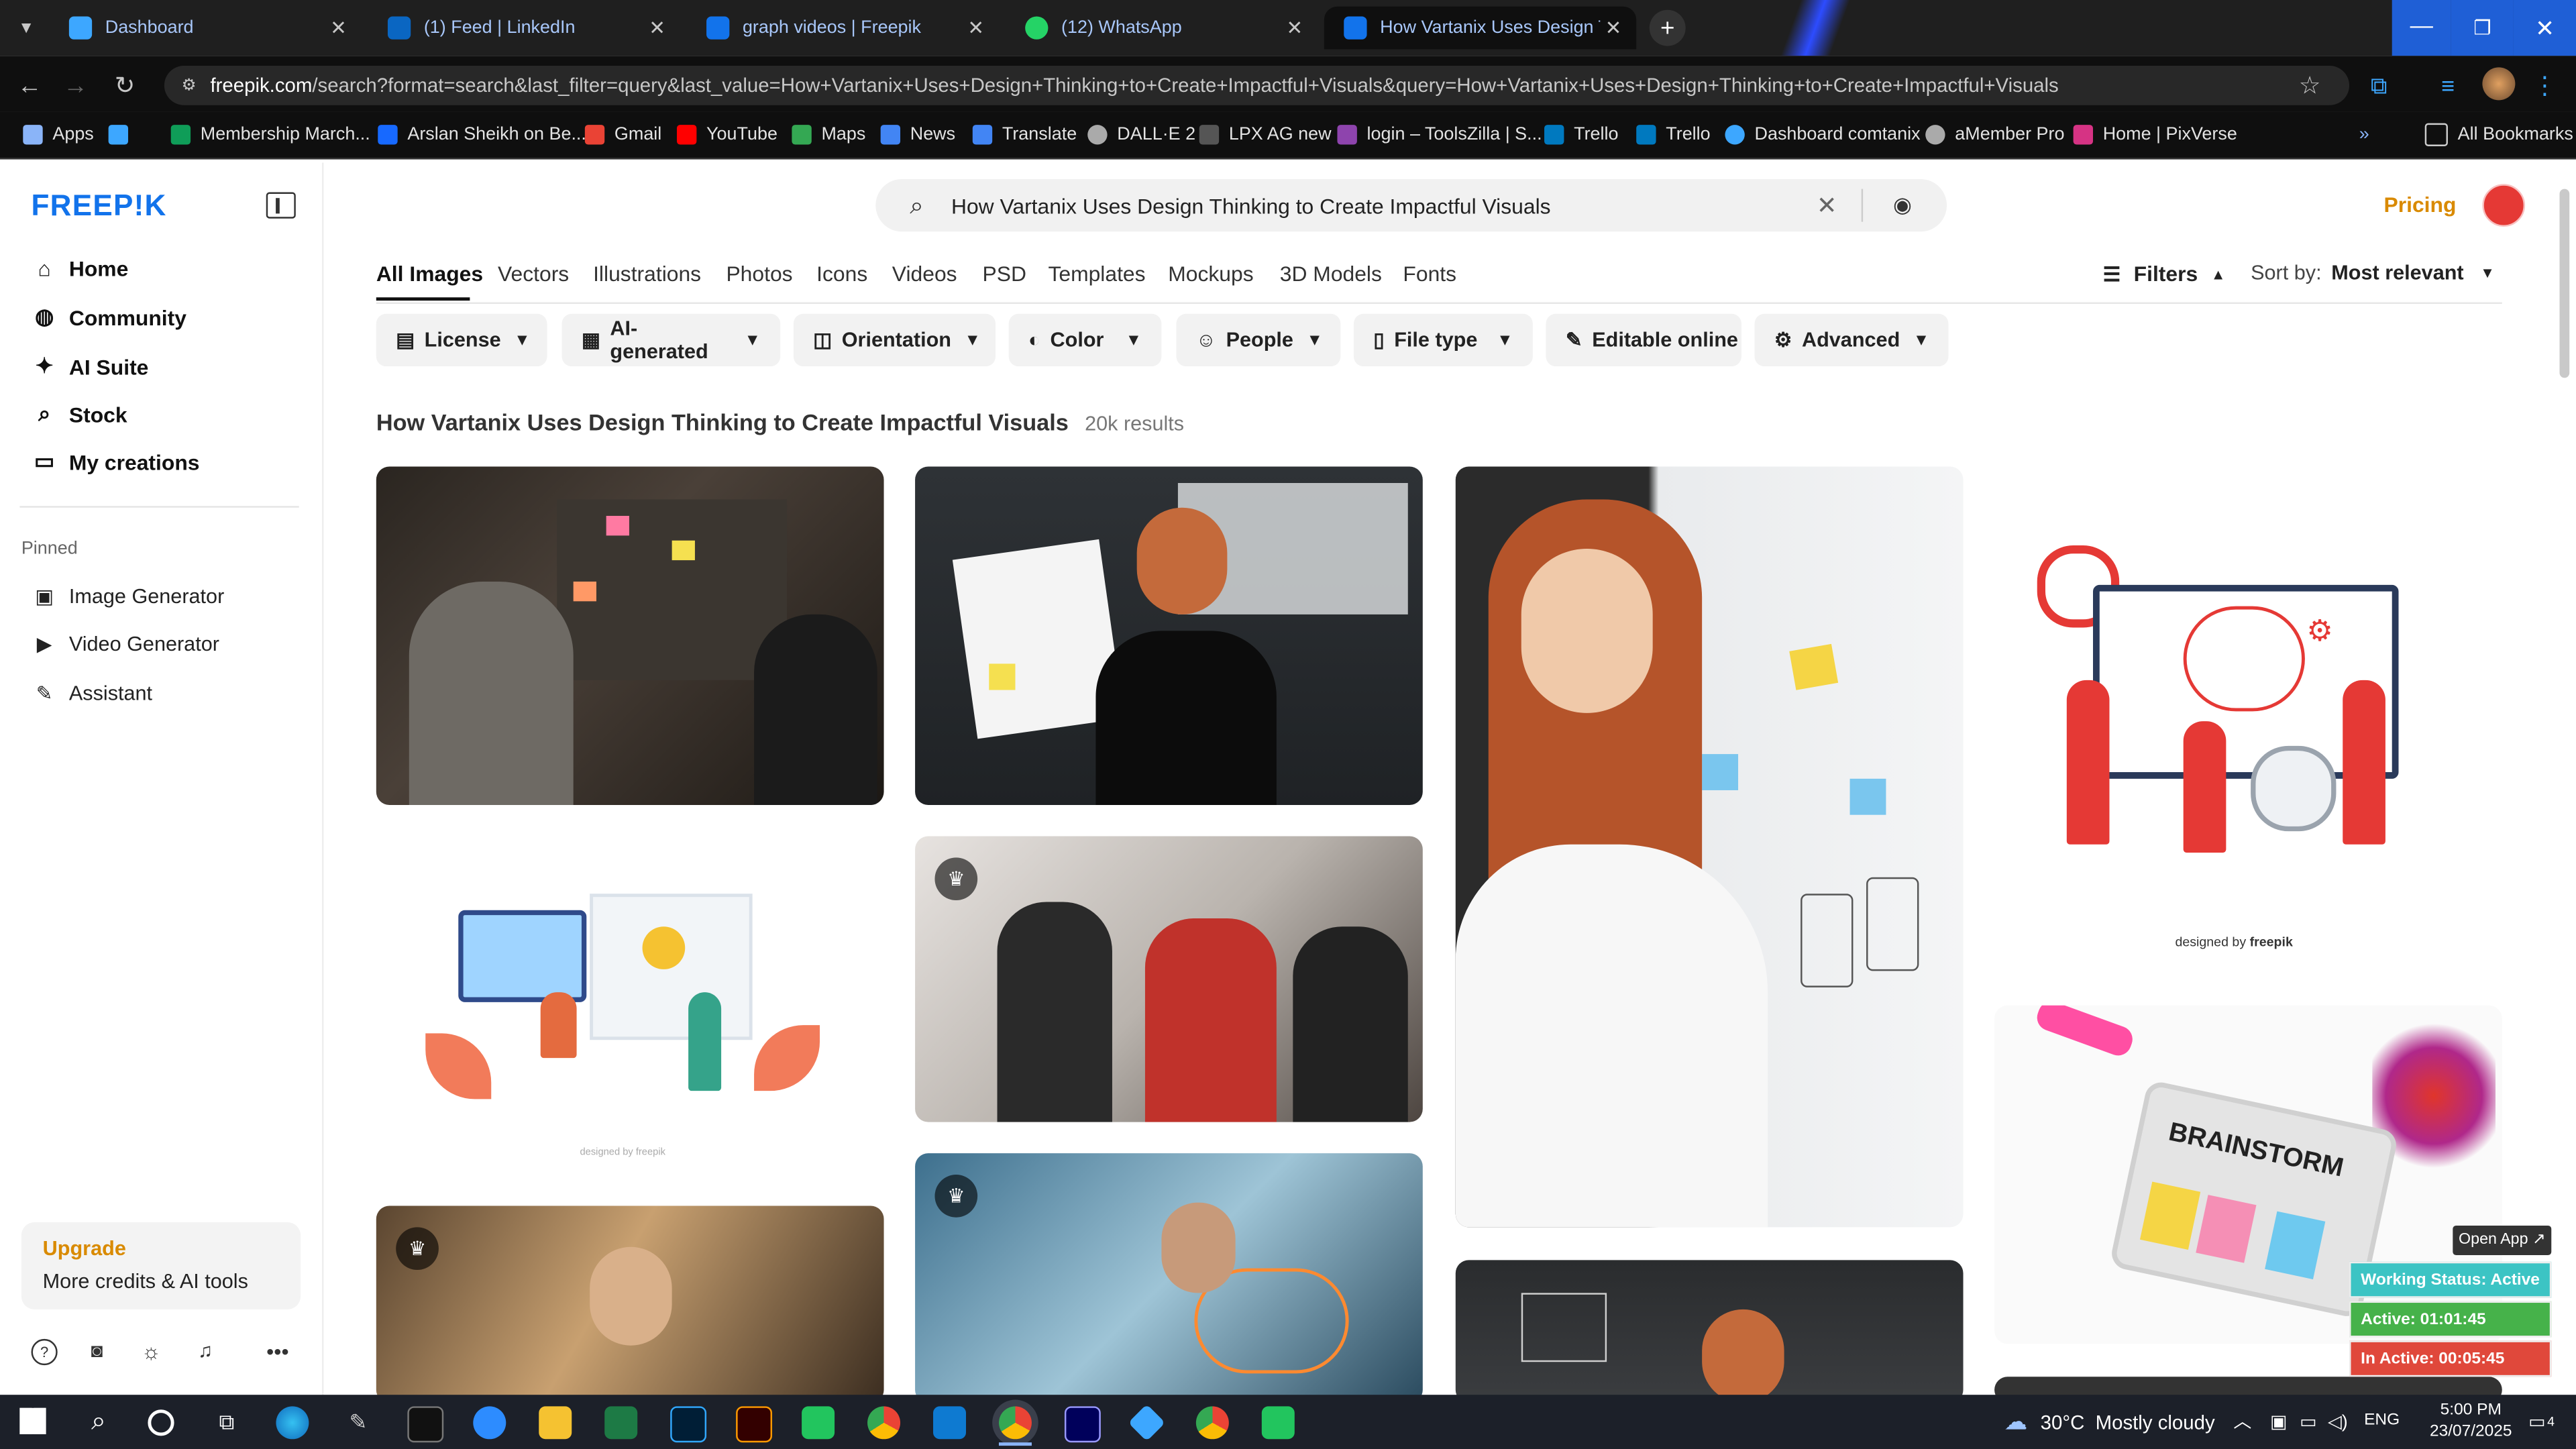 This screenshot has width=2576, height=1449. I want to click on window-minimize-button: —, so click(2421, 28).